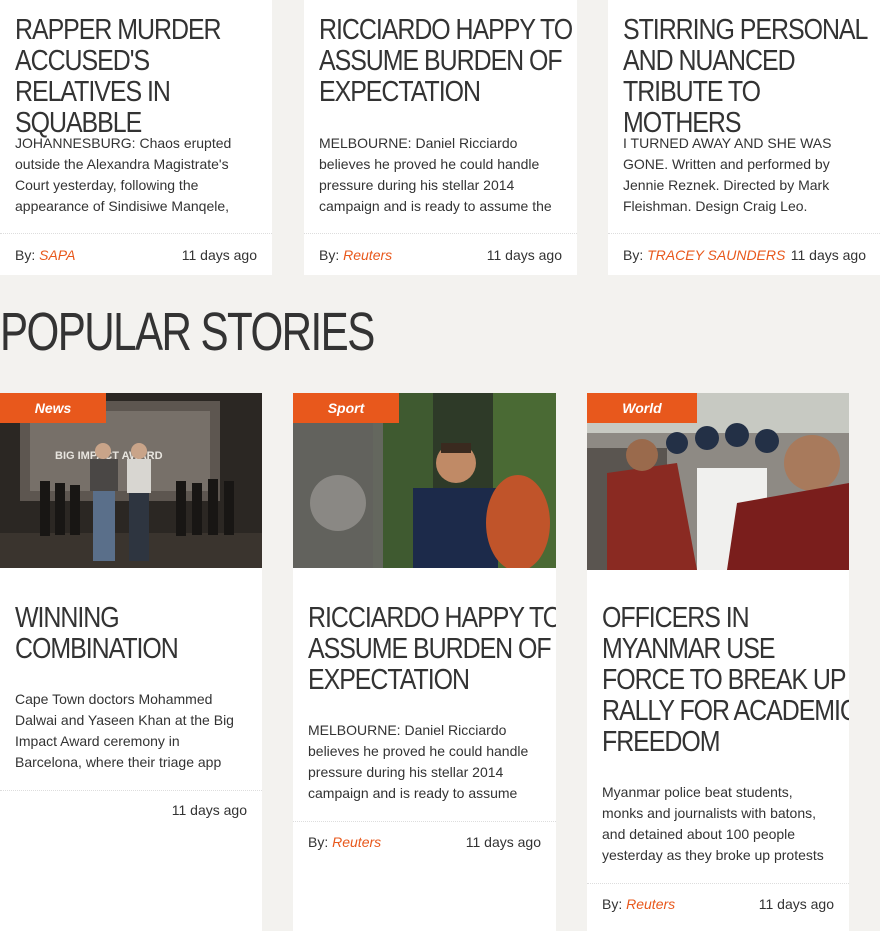  Describe the element at coordinates (346, 408) in the screenshot. I see `category-tag-sport: Sport` at that location.